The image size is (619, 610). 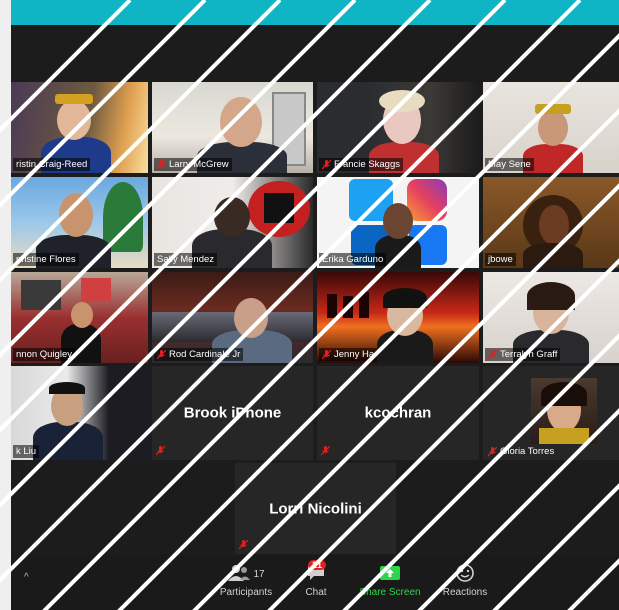 I want to click on participant-name-label: ristin Craig-Reed, so click(x=52, y=164).